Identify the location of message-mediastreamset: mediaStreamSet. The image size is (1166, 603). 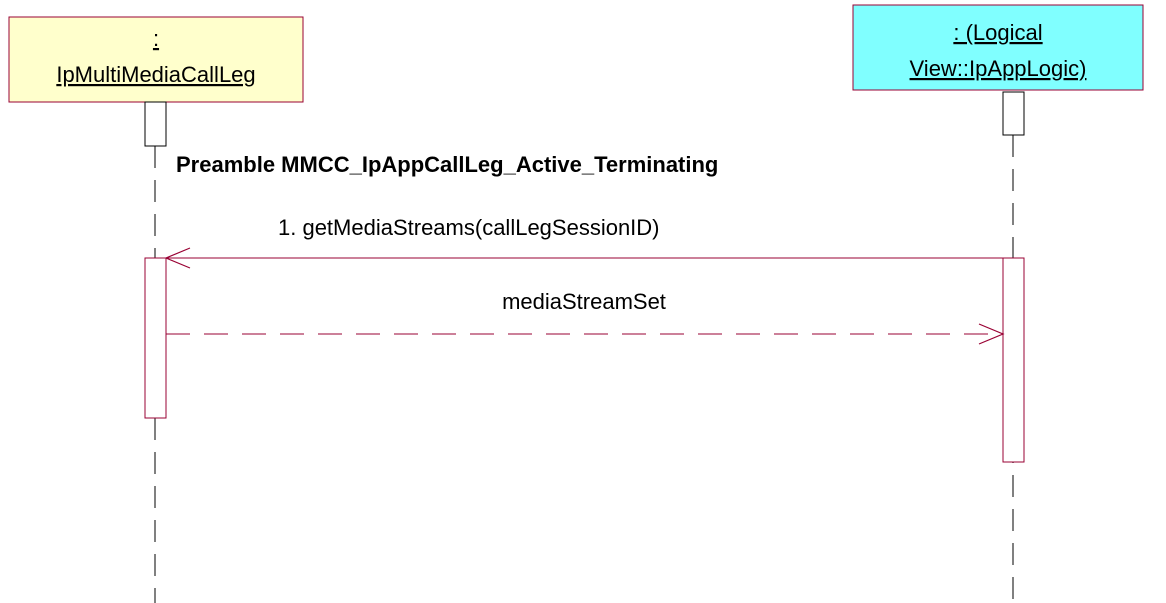
(585, 317).